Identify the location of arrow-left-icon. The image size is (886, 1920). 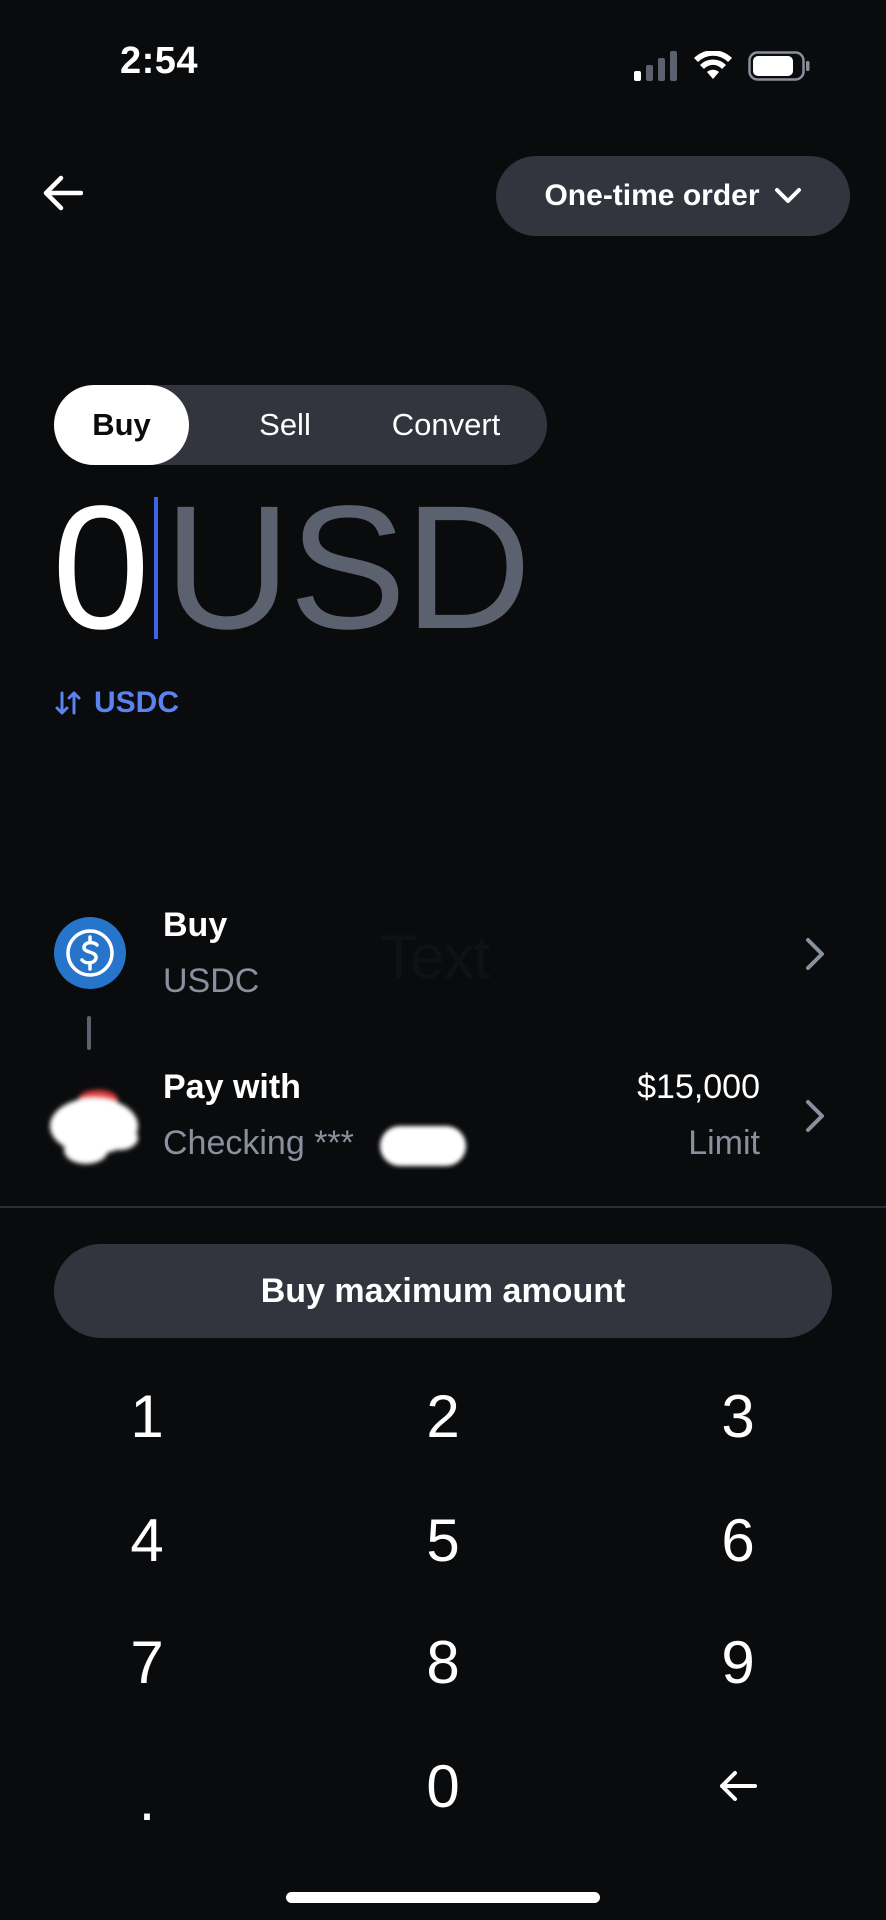
(63, 193).